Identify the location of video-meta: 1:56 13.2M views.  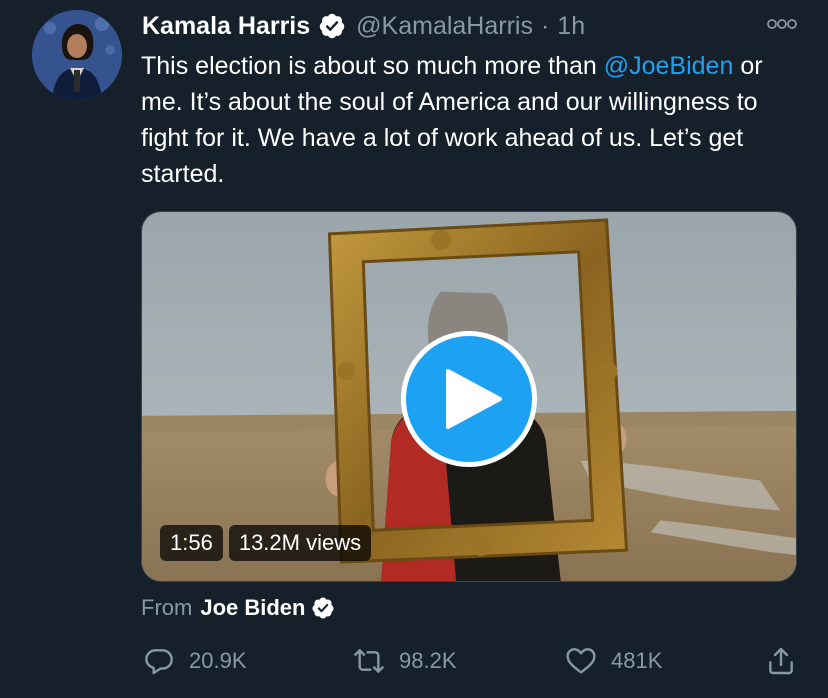
(266, 543).